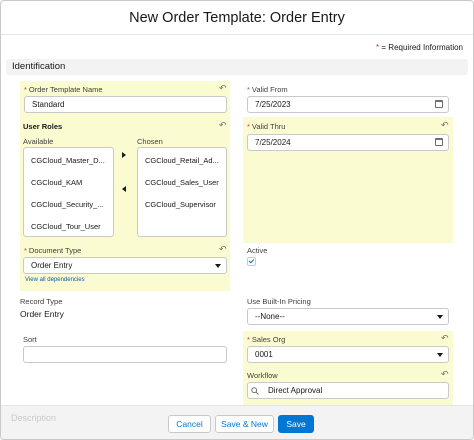 The image size is (474, 440). What do you see at coordinates (125, 354) in the screenshot?
I see `sort-input` at bounding box center [125, 354].